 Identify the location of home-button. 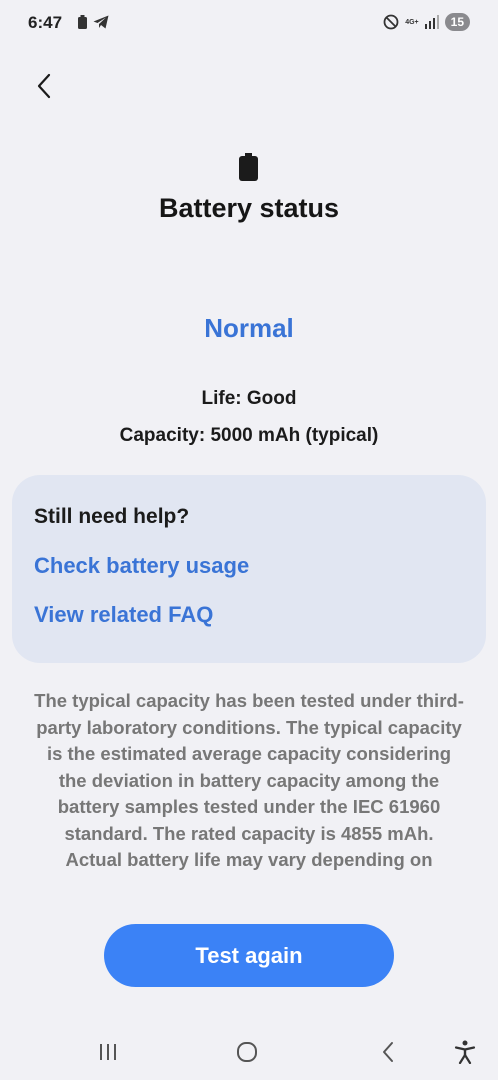
(247, 1052).